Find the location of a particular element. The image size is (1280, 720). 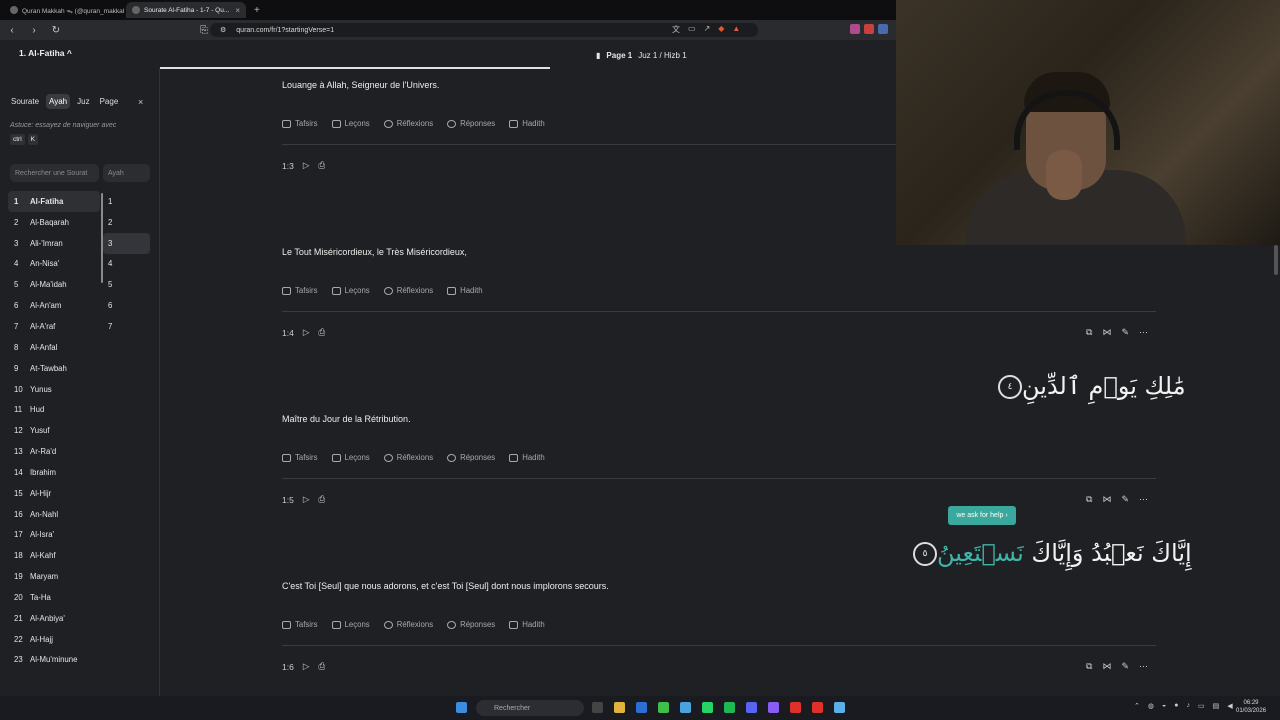

obs-icon is located at coordinates (795, 707).